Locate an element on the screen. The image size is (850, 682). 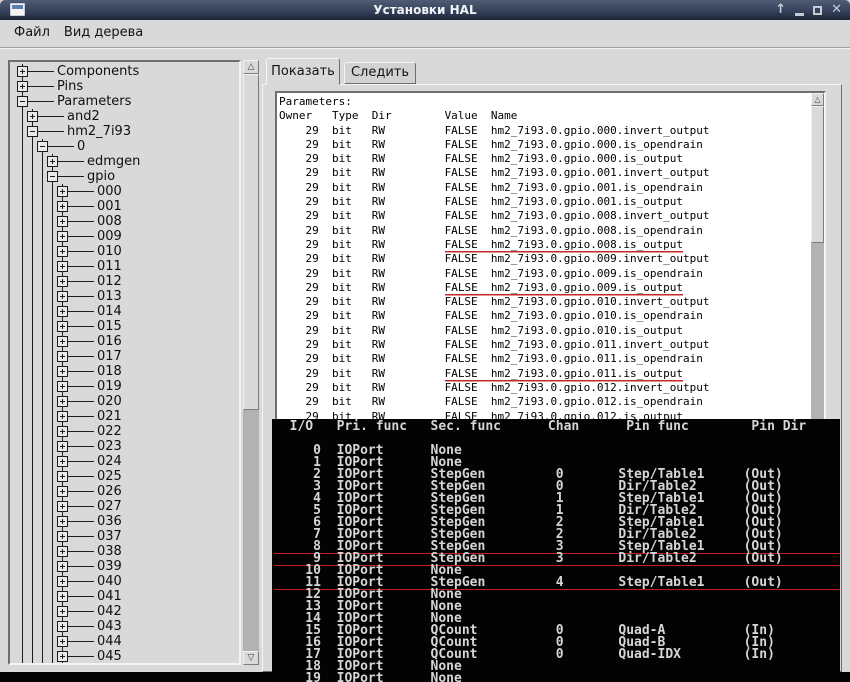
shade-button: ↑ is located at coordinates (780, 10).